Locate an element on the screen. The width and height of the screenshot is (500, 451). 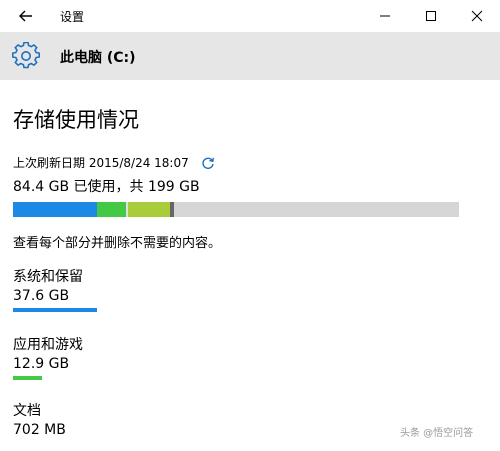
category-system-reserved: 系统和保留 37.6 GB is located at coordinates (55, 289).